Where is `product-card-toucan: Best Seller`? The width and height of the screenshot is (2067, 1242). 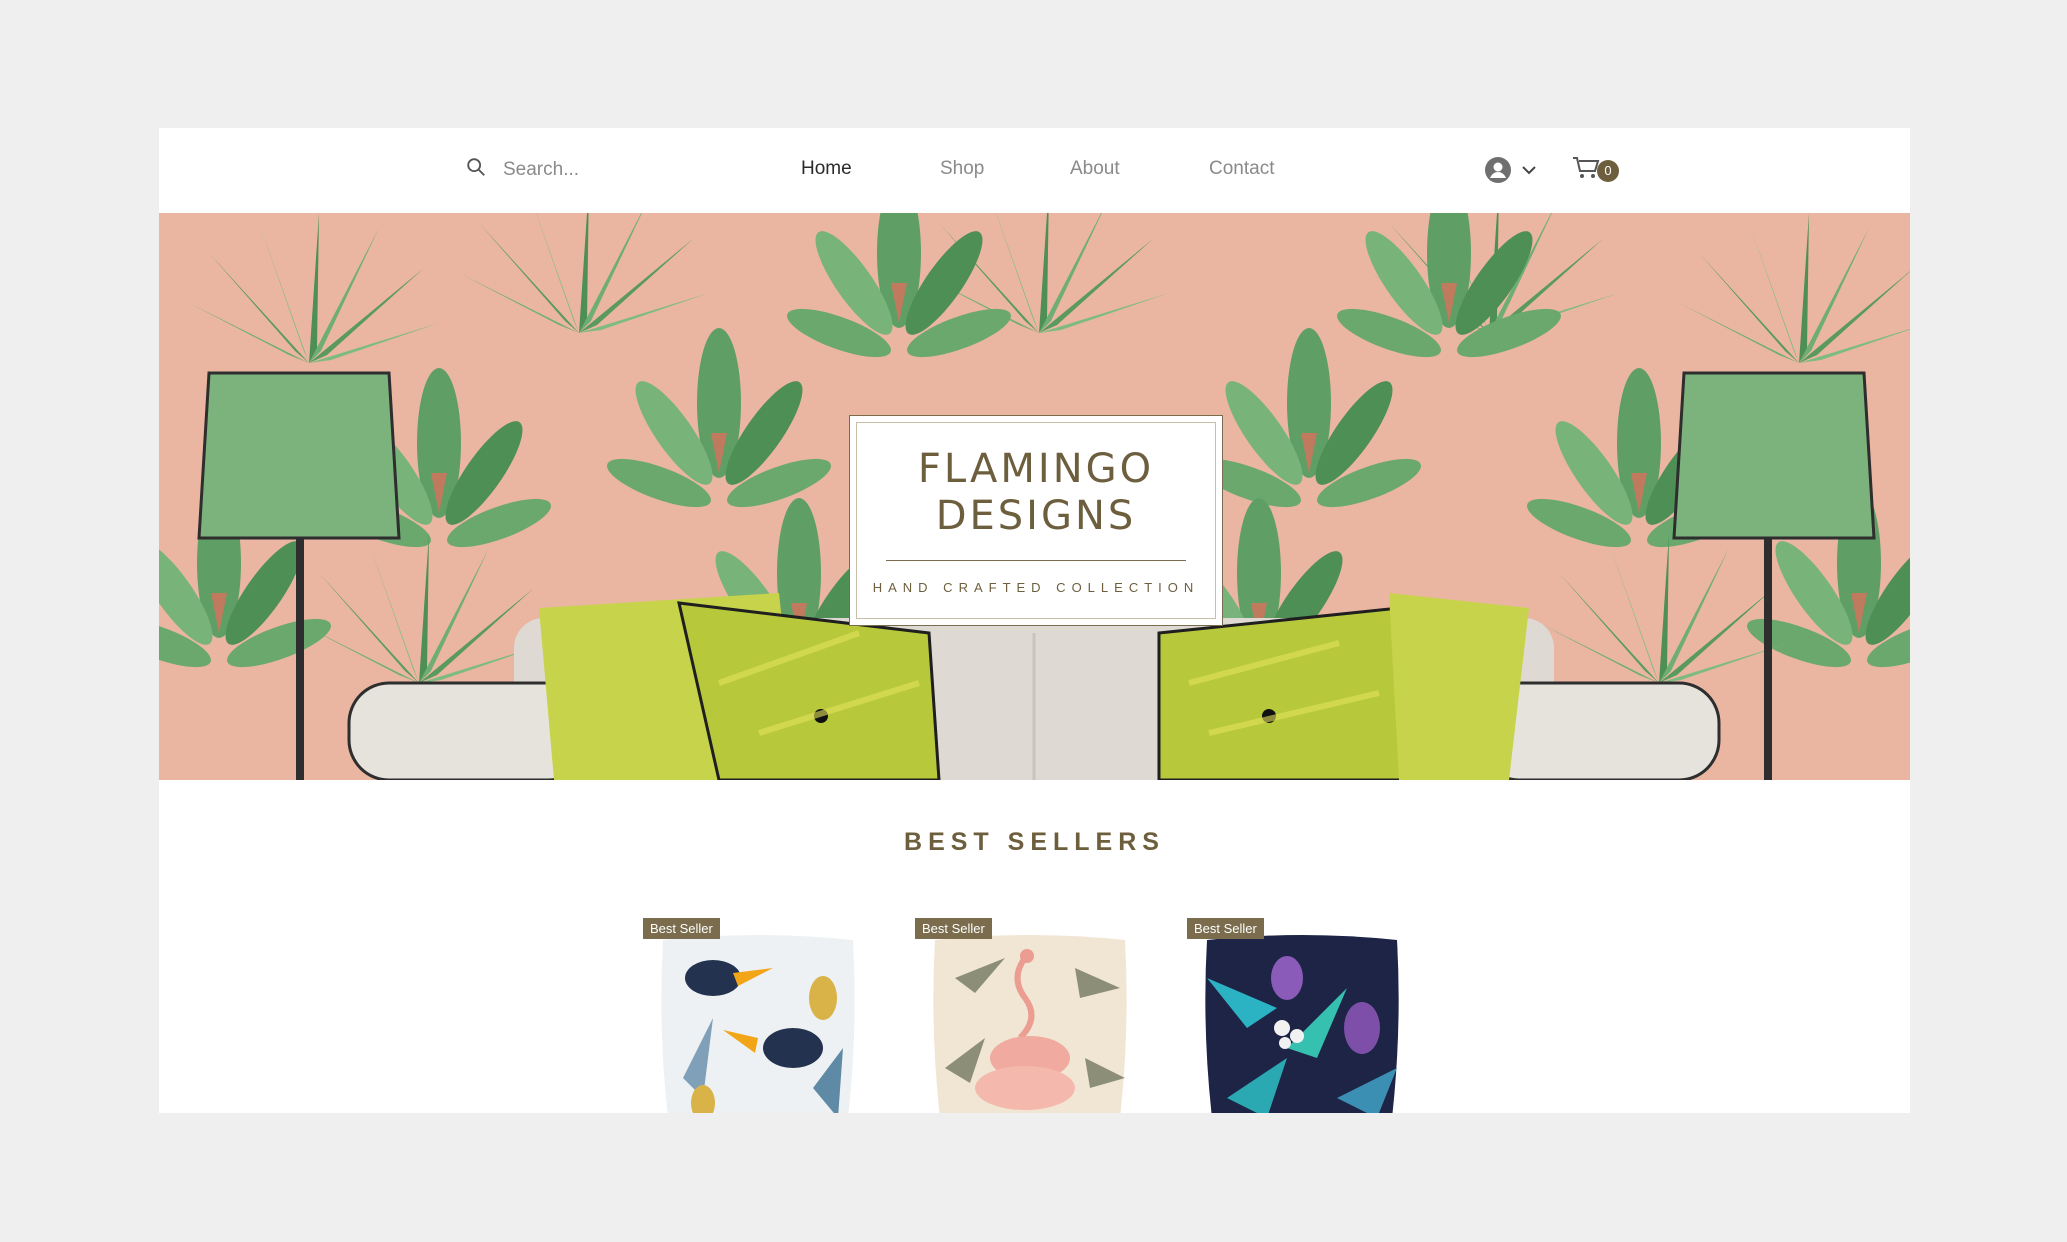 product-card-toucan: Best Seller is located at coordinates (758, 1015).